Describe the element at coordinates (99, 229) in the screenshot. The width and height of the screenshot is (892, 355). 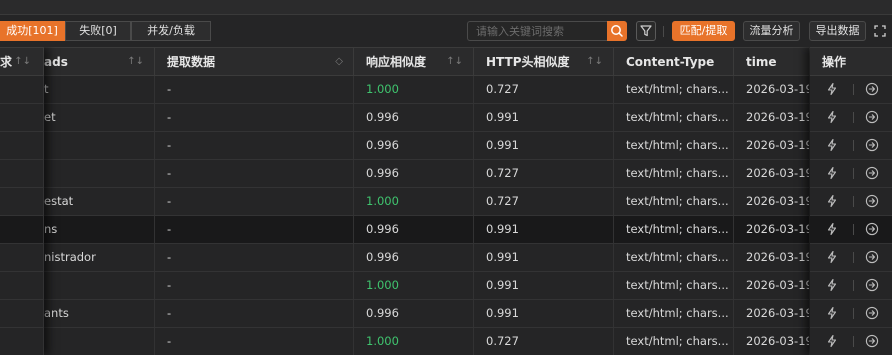
I see `cell-payload: ns` at that location.